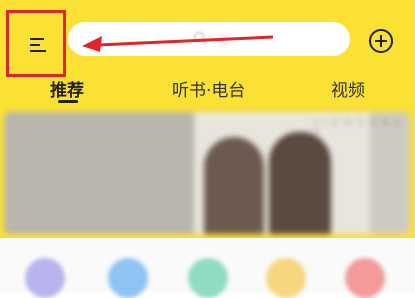  I want to click on tab-recommend: 推荐, so click(67, 88).